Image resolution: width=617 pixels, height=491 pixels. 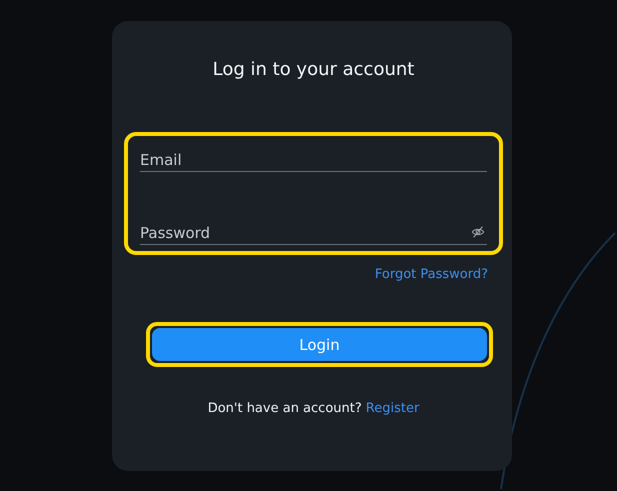 I want to click on email-field: Email, so click(x=313, y=157).